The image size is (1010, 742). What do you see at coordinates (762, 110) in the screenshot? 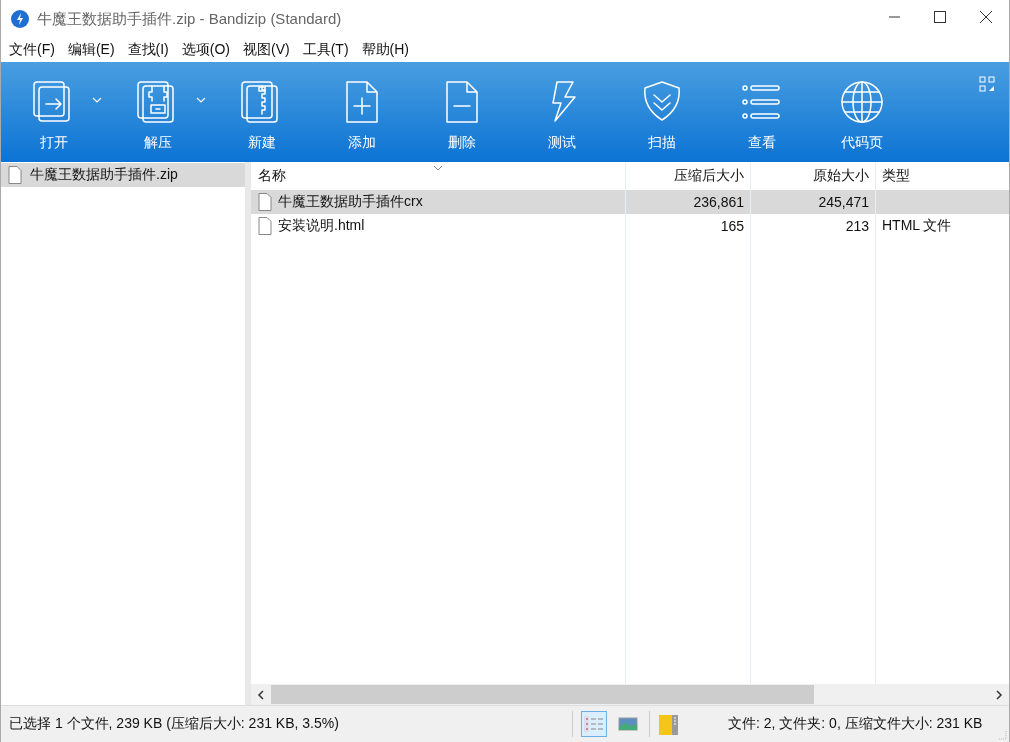
I see `toolbar-button: 查看` at bounding box center [762, 110].